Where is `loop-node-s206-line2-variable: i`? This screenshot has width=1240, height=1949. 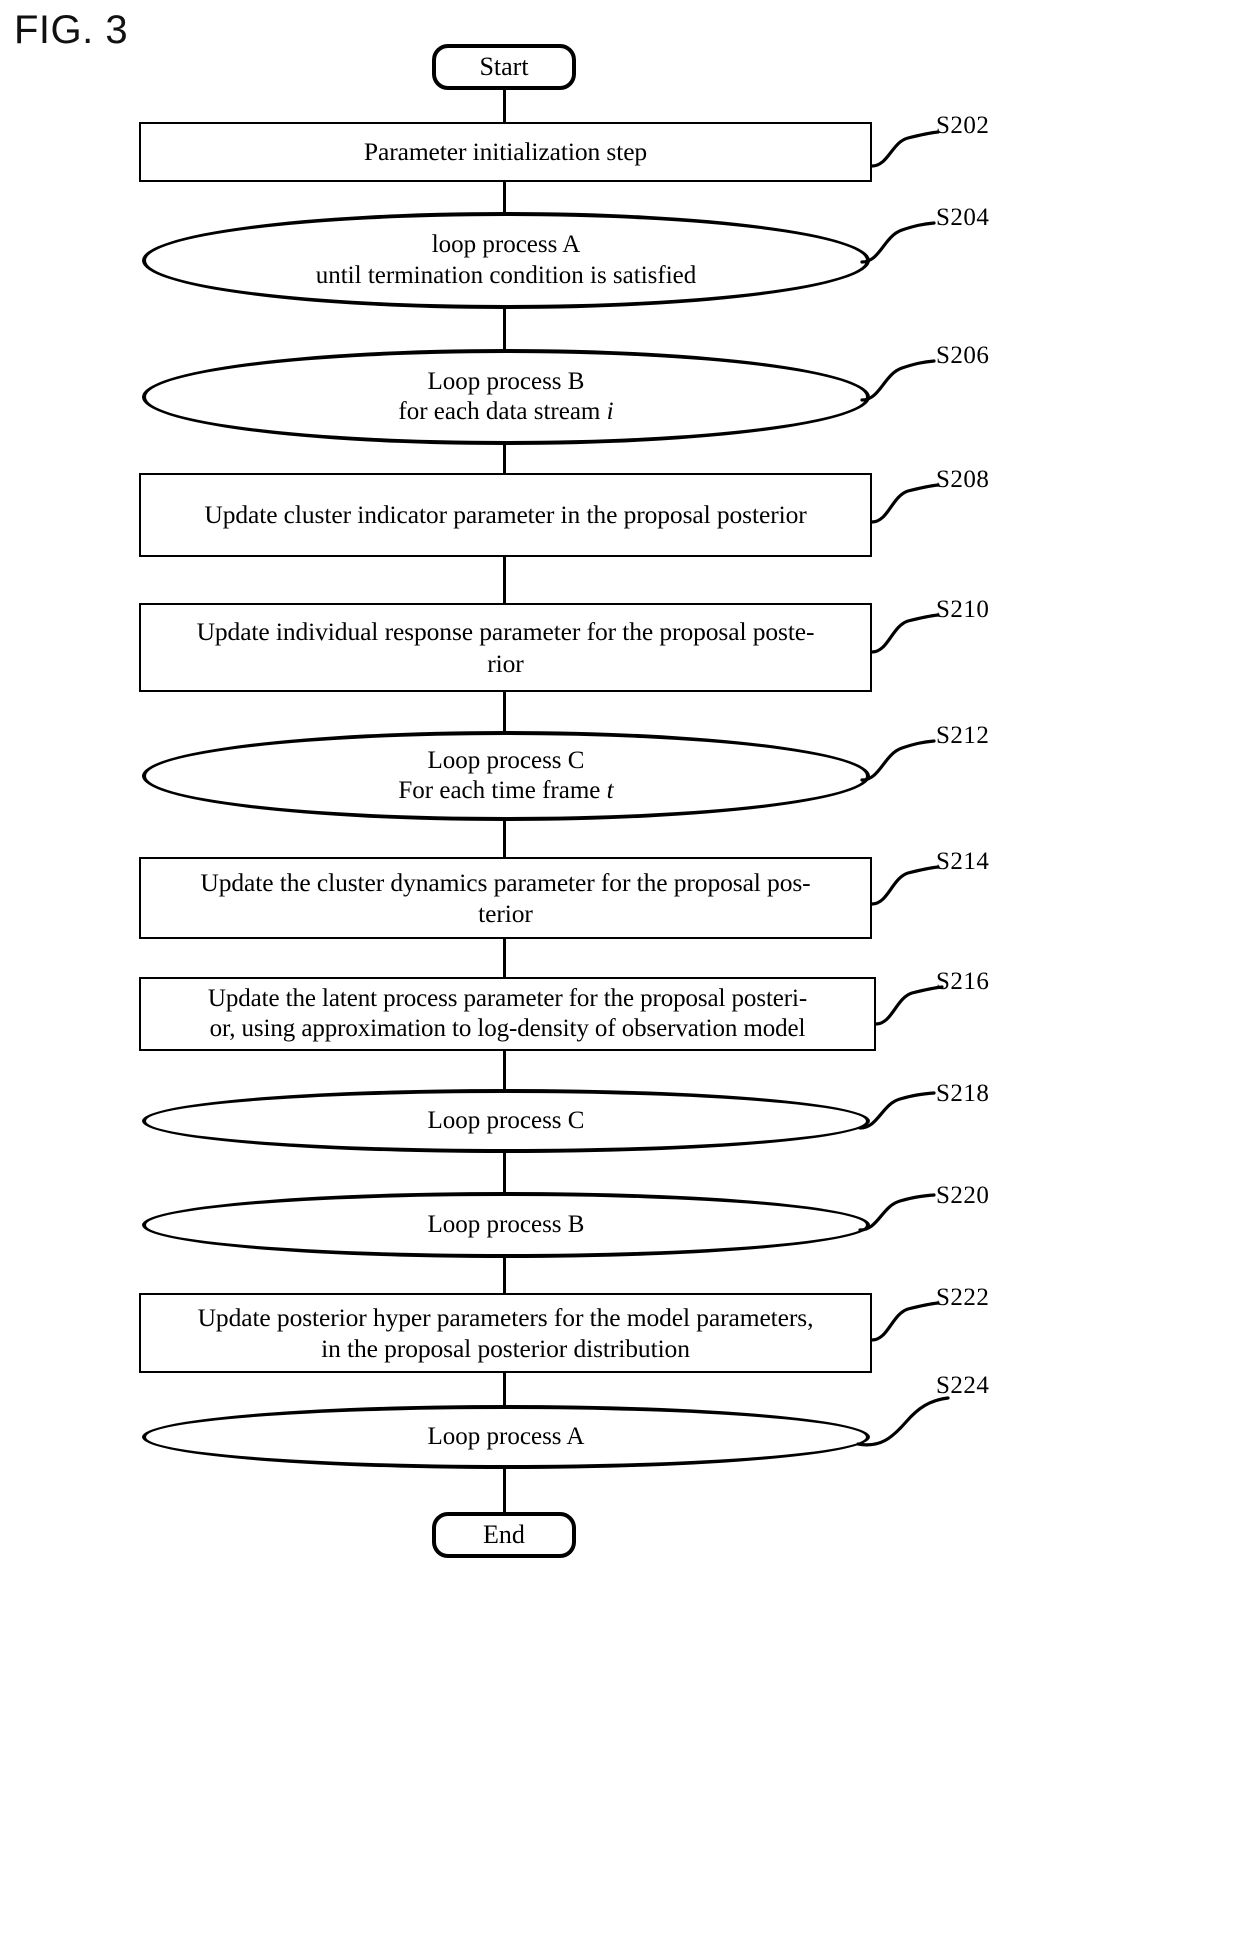 loop-node-s206-line2-variable: i is located at coordinates (610, 411).